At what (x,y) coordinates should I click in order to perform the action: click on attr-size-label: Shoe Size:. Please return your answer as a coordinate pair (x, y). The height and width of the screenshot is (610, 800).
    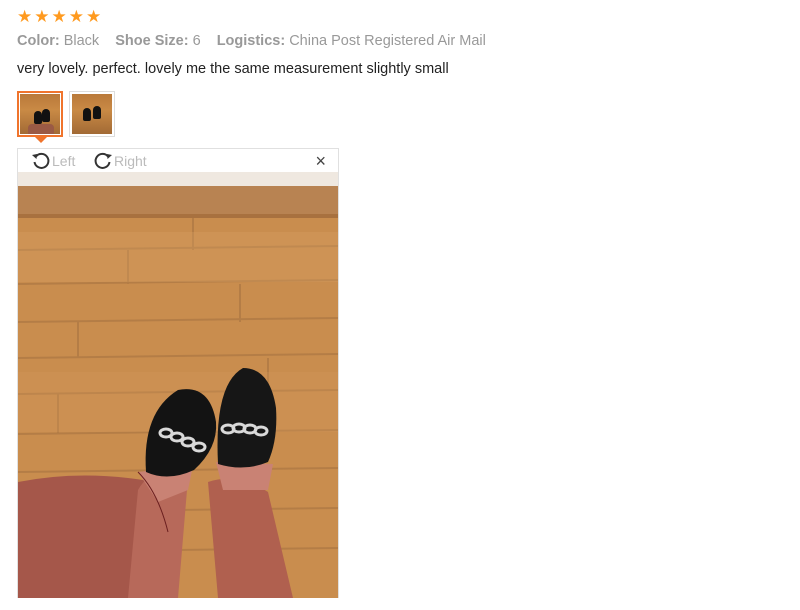
    Looking at the image, I should click on (152, 41).